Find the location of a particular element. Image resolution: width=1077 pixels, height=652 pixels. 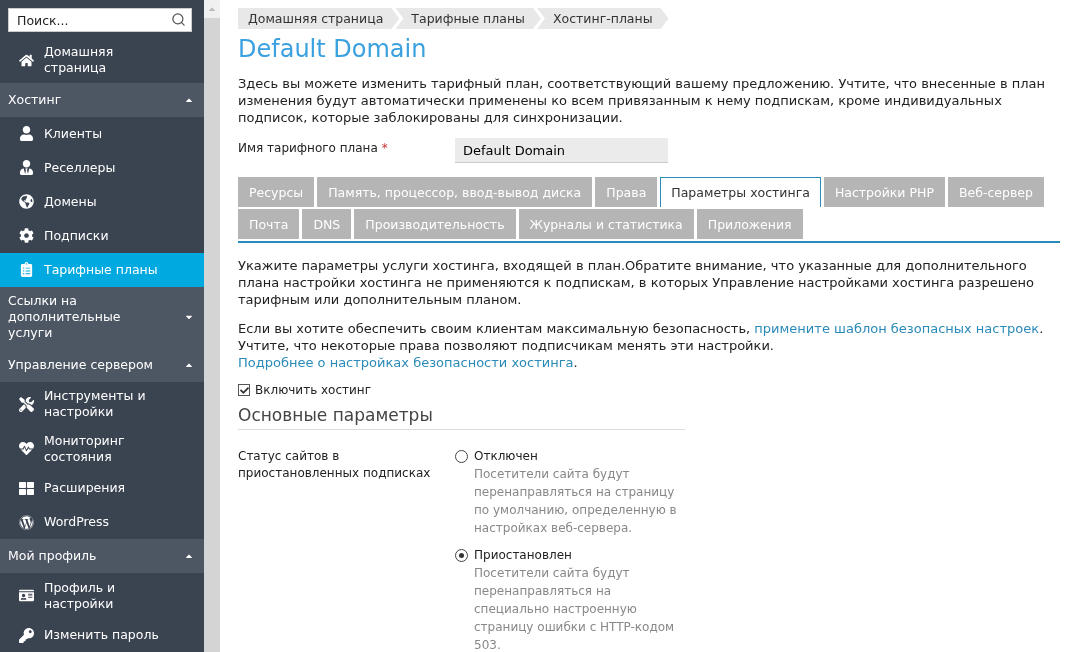

sidebar-item: Клиенты is located at coordinates (102, 133).